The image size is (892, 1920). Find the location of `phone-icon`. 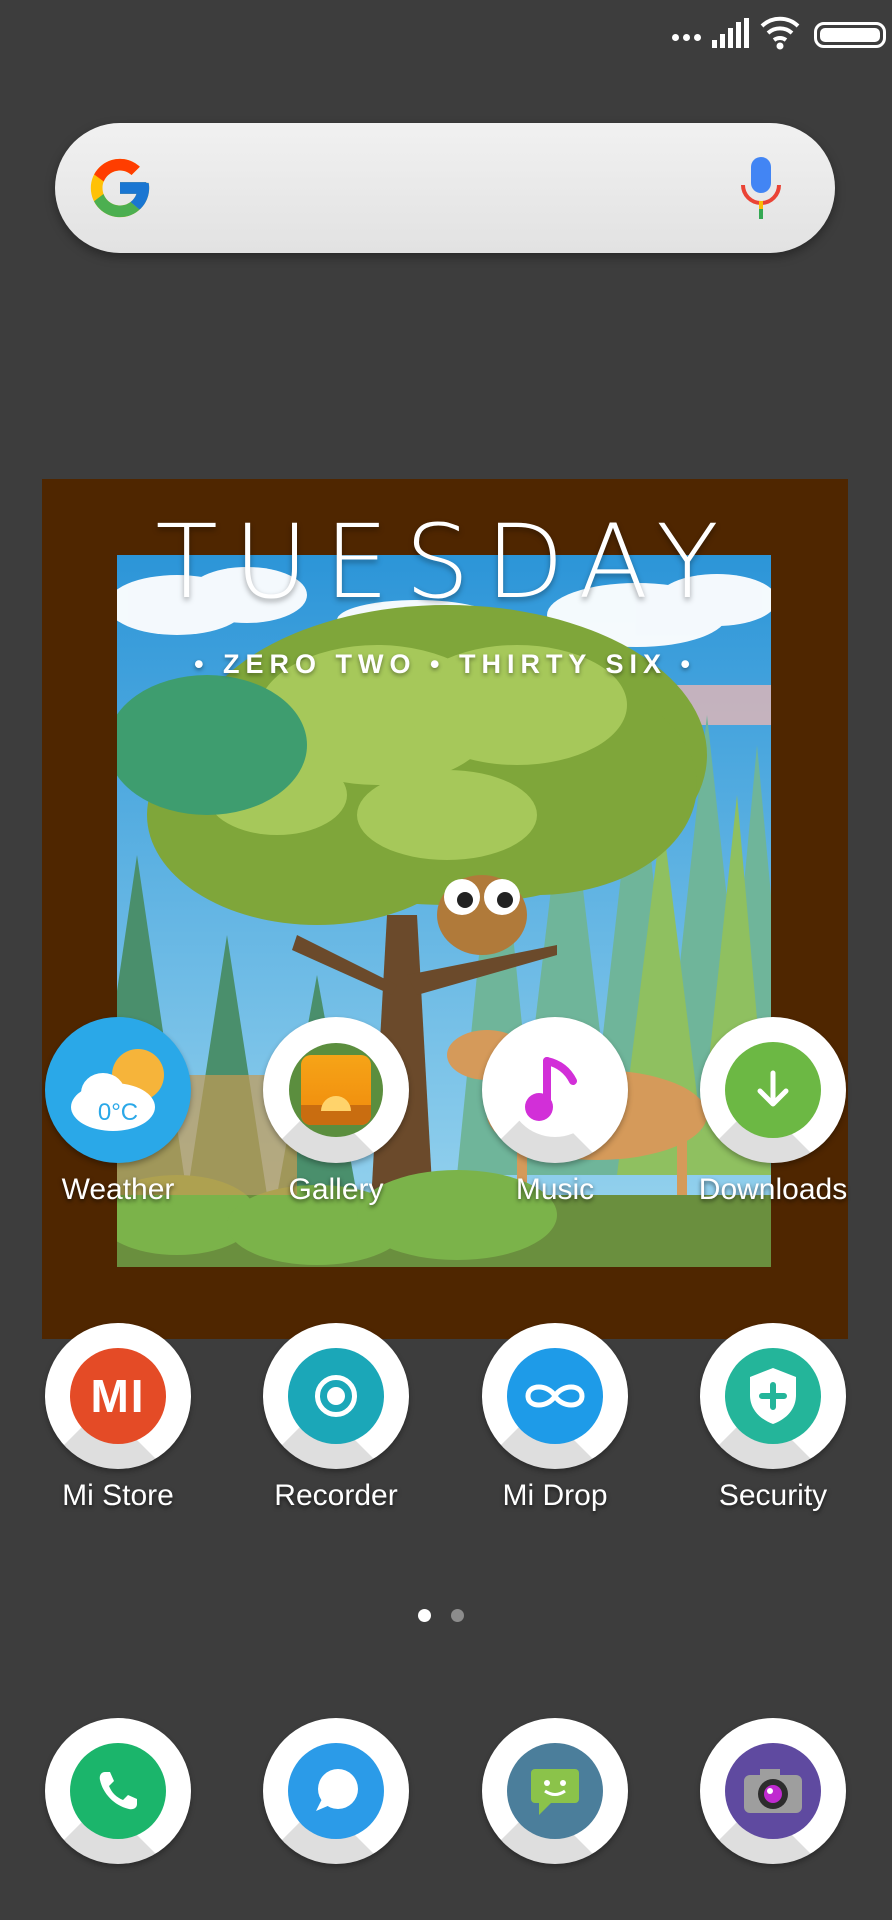

phone-icon is located at coordinates (118, 1791).